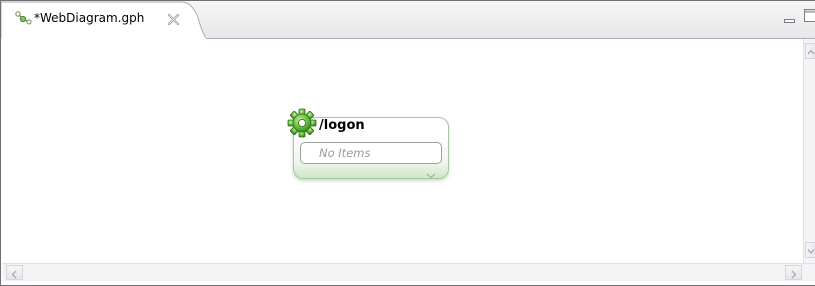  What do you see at coordinates (302, 123) in the screenshot?
I see `gear-icon` at bounding box center [302, 123].